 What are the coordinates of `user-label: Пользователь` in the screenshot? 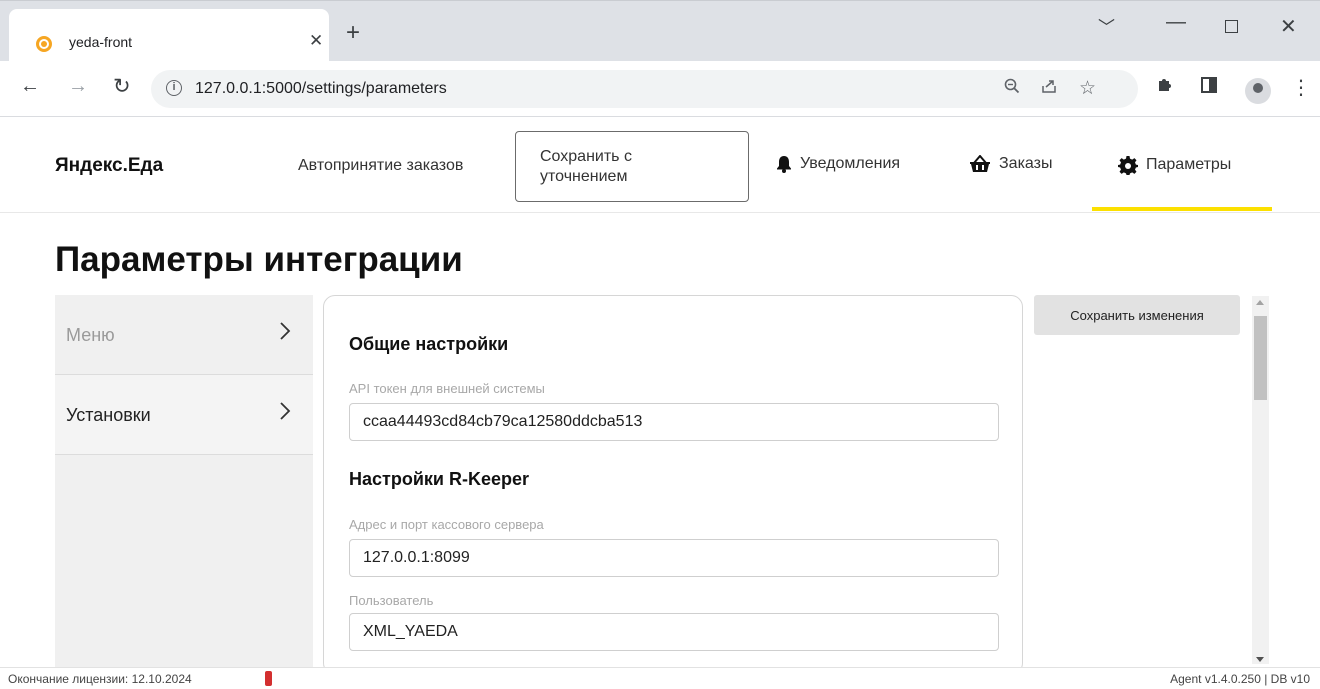 It's located at (391, 600).